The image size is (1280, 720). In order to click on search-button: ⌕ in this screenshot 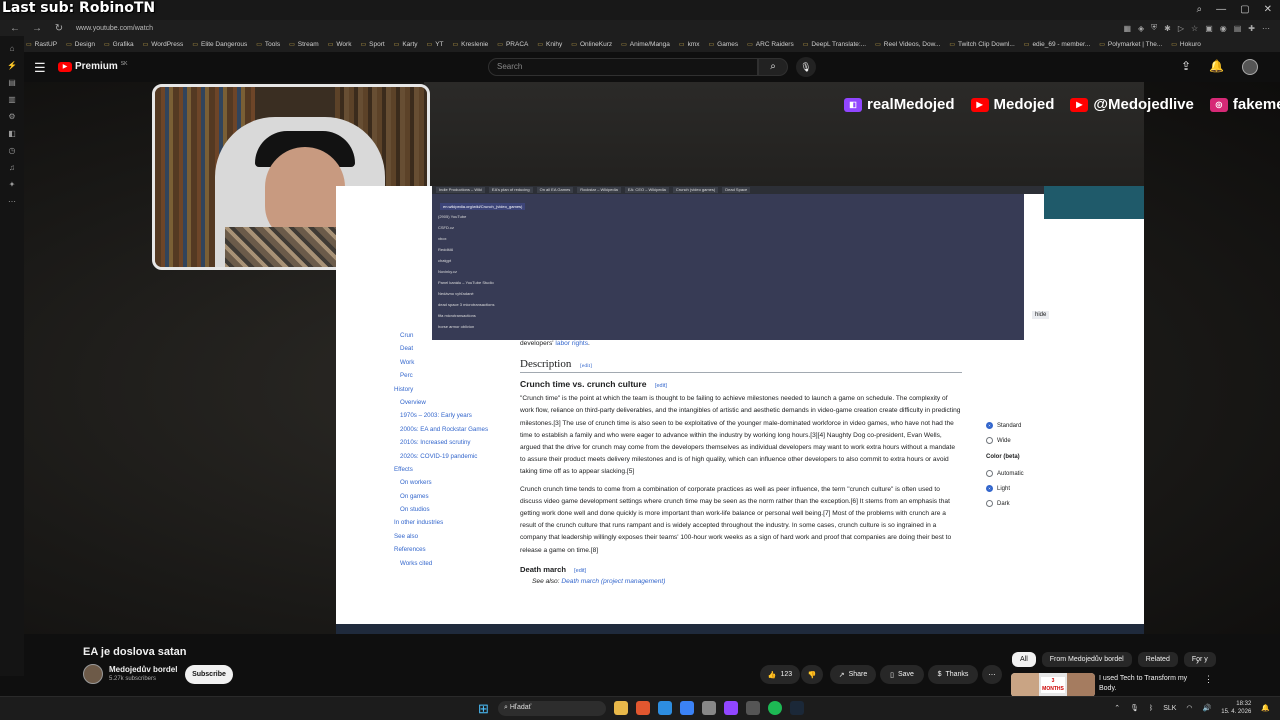, I will do `click(773, 67)`.